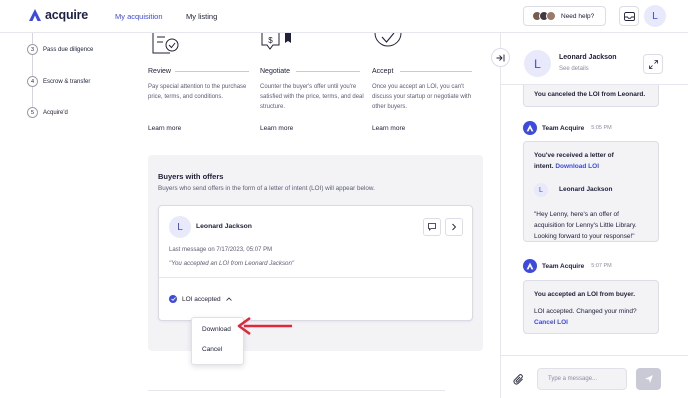 This screenshot has width=688, height=398. Describe the element at coordinates (574, 69) in the screenshot. I see `see-details-link: See details` at that location.